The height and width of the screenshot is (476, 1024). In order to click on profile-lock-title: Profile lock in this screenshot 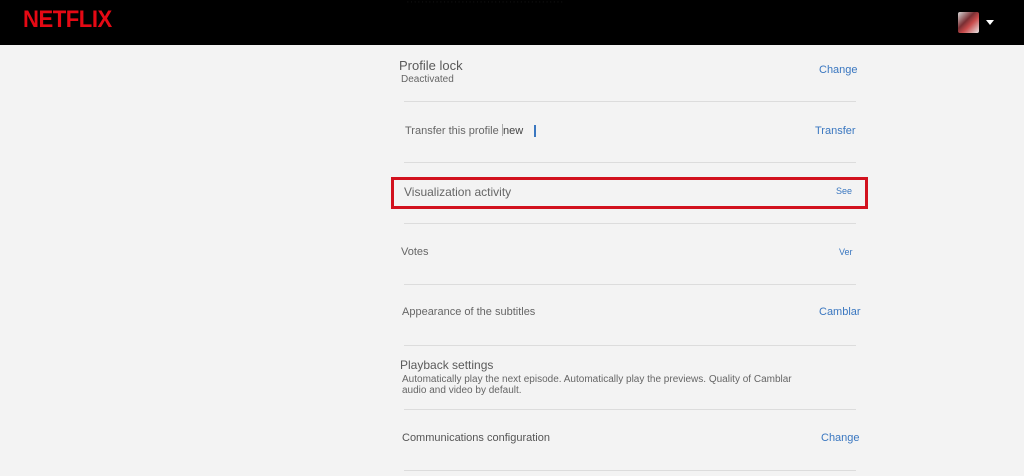, I will do `click(431, 65)`.